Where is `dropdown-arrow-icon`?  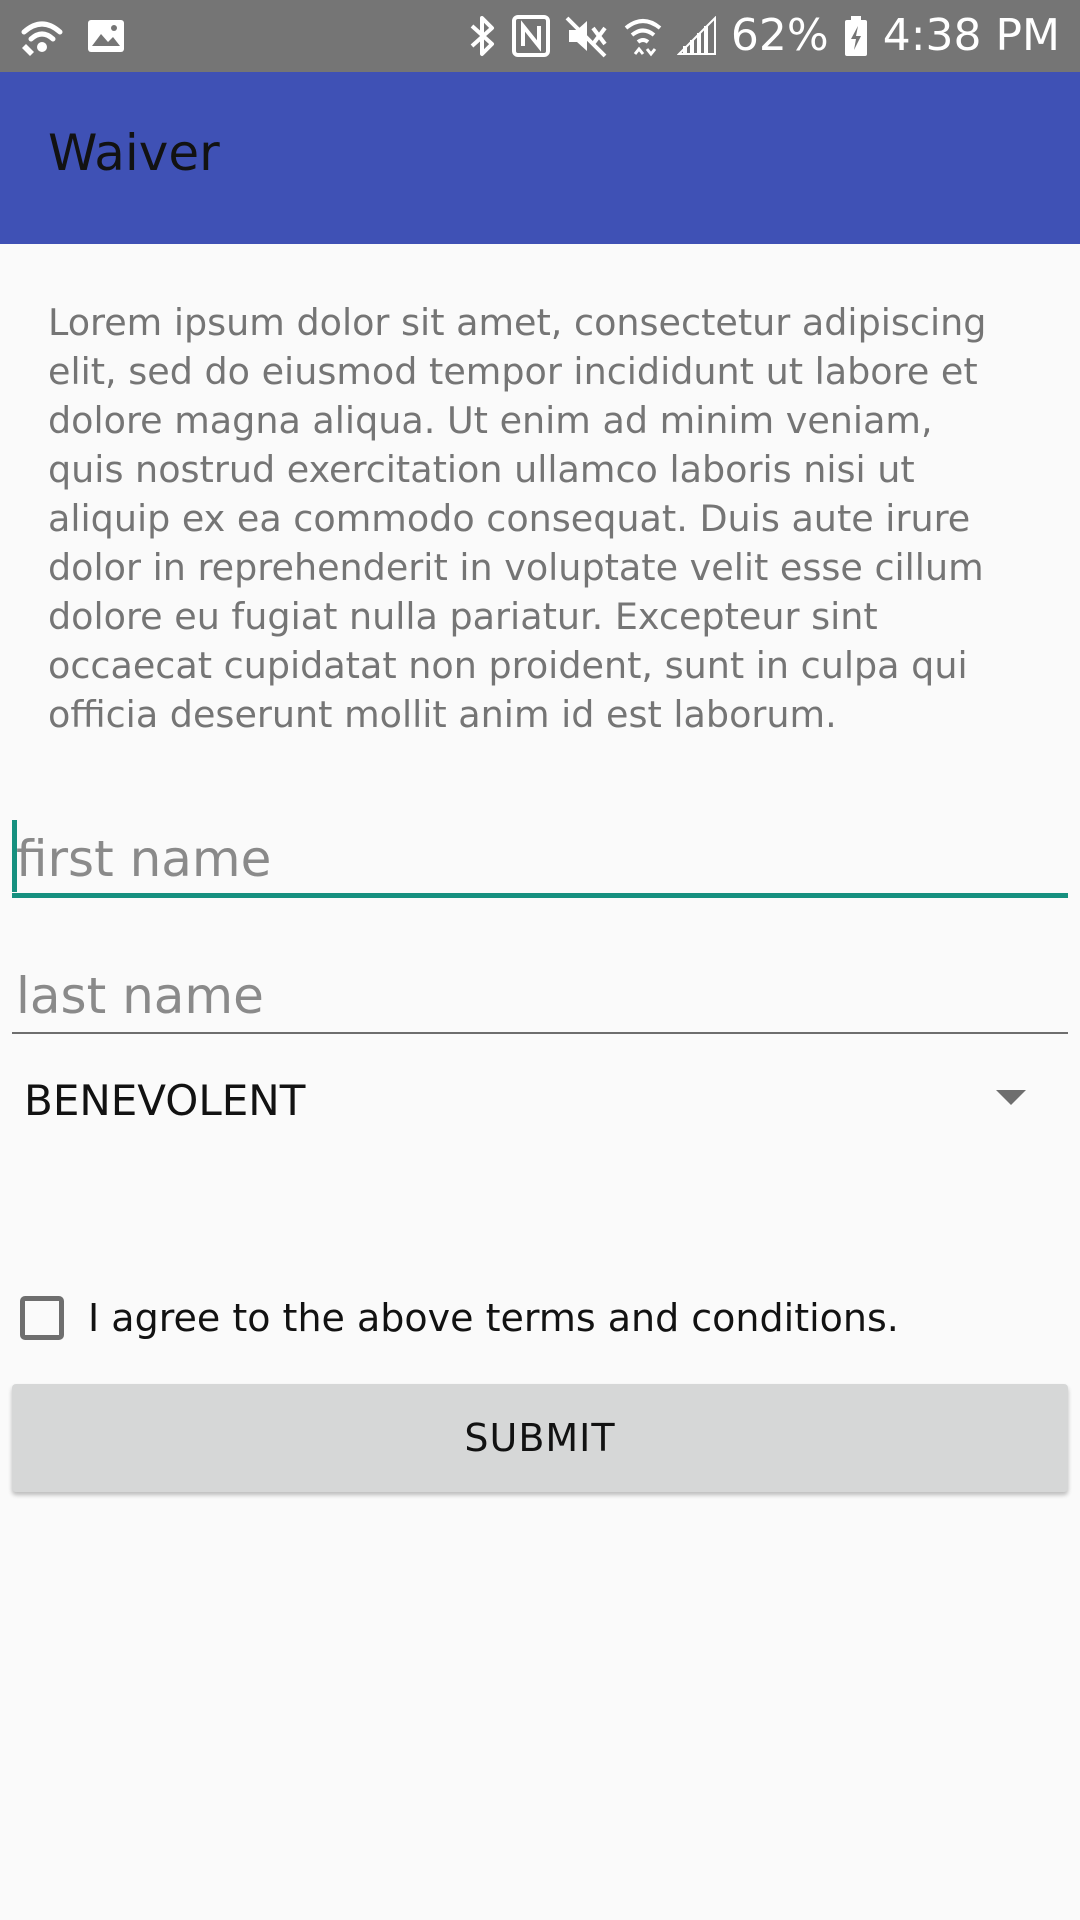
dropdown-arrow-icon is located at coordinates (1011, 1097).